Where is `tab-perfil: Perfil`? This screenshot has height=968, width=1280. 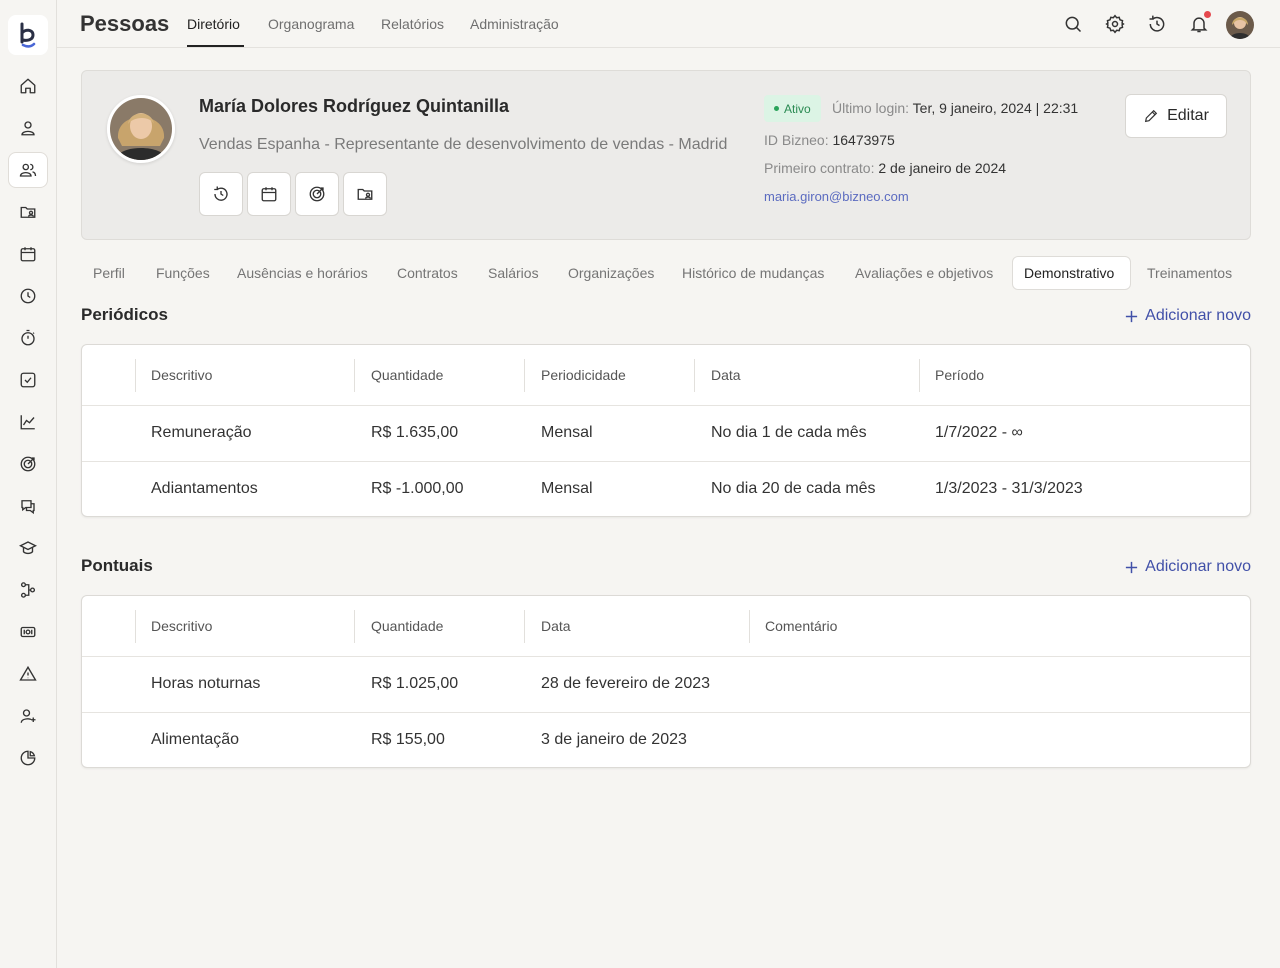 tab-perfil: Perfil is located at coordinates (109, 273).